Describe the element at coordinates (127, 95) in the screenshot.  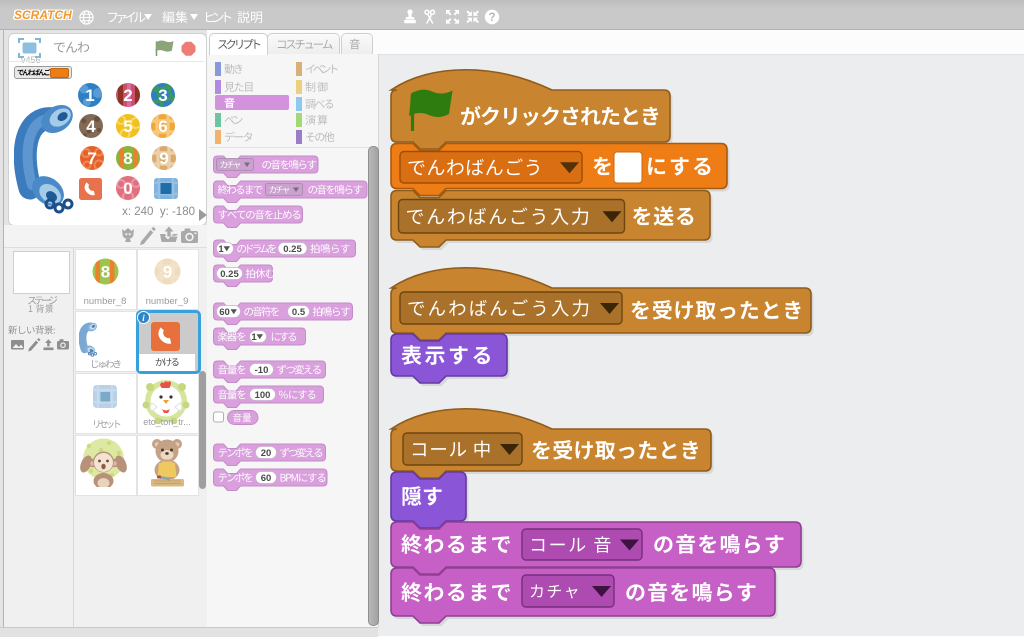
I see `svg-text: 2` at that location.